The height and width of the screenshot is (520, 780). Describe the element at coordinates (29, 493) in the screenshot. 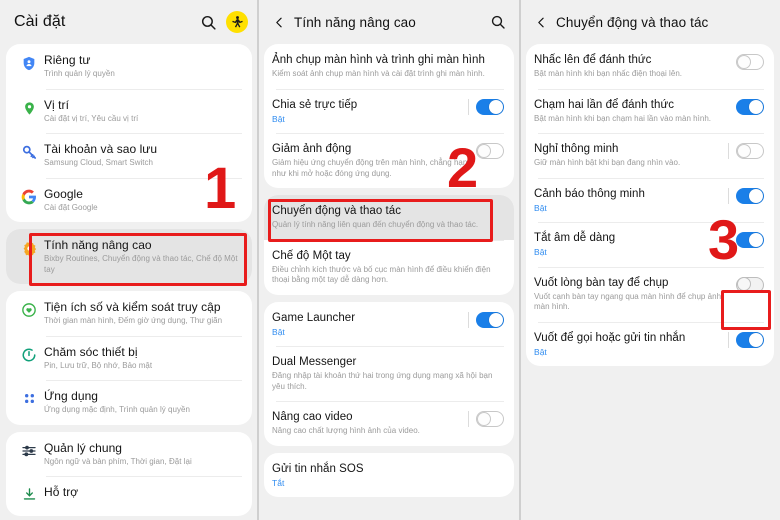

I see `support-download-icon` at that location.